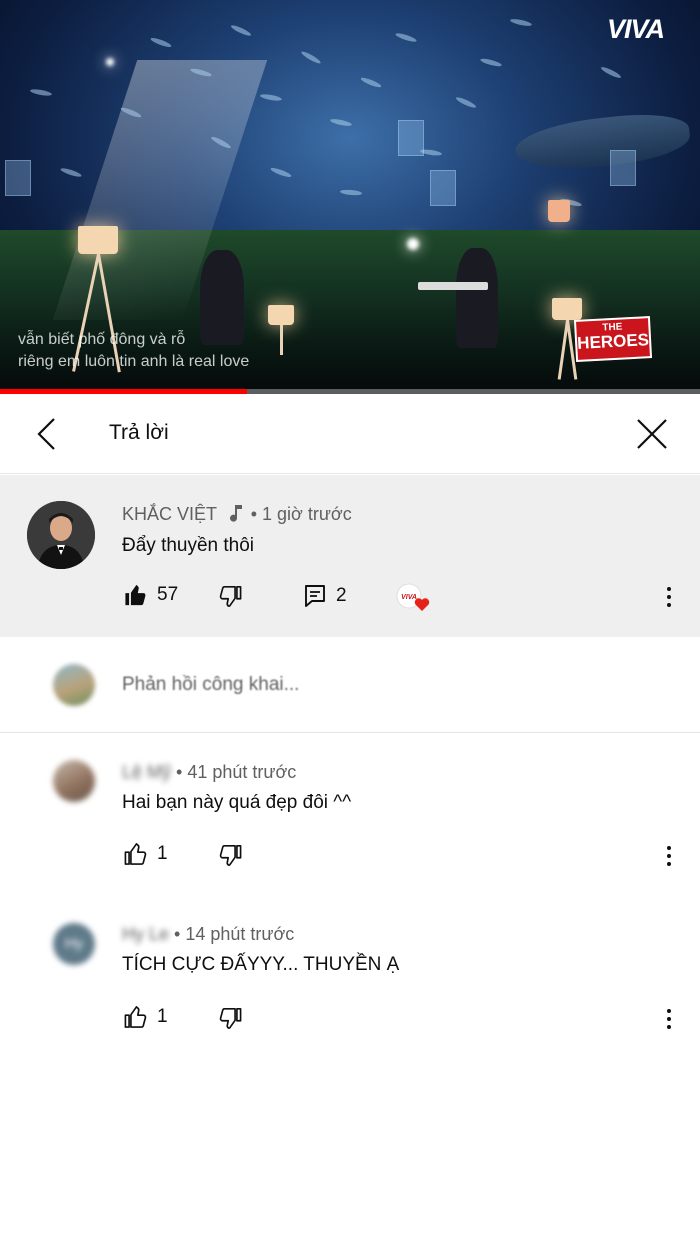  I want to click on back-button, so click(48, 434).